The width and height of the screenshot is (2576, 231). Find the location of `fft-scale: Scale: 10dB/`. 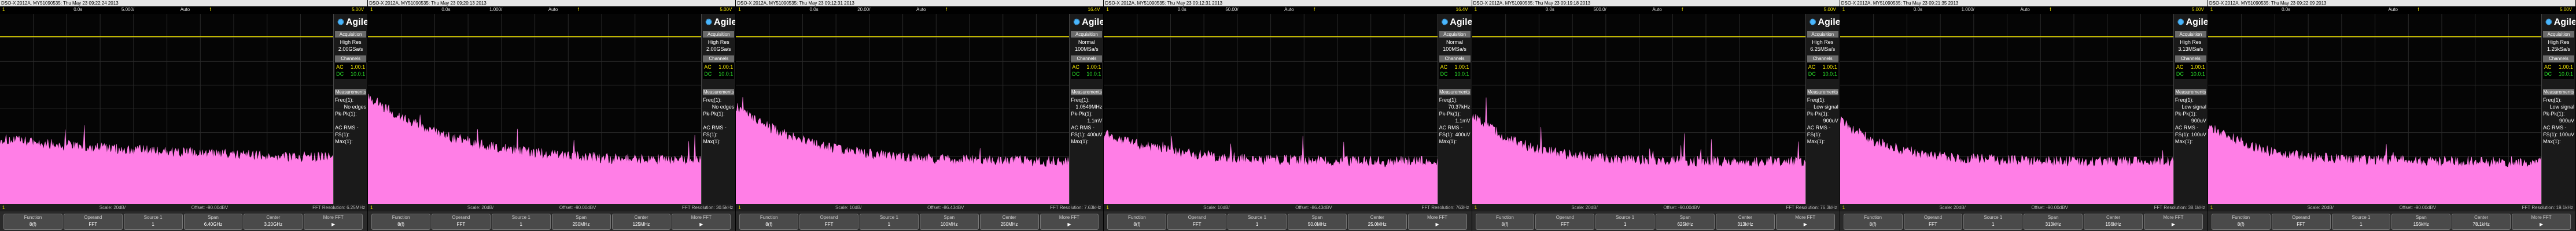

fft-scale: Scale: 10dB/ is located at coordinates (848, 207).